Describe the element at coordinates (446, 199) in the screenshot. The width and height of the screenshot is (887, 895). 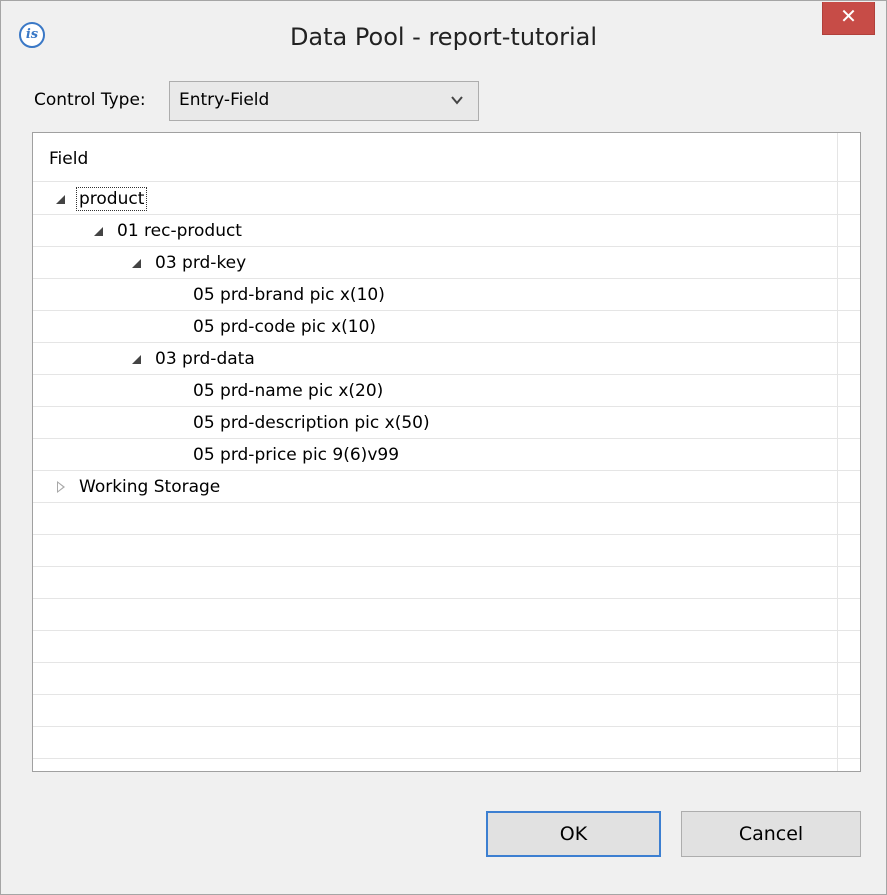
I see `tree-row: product` at that location.